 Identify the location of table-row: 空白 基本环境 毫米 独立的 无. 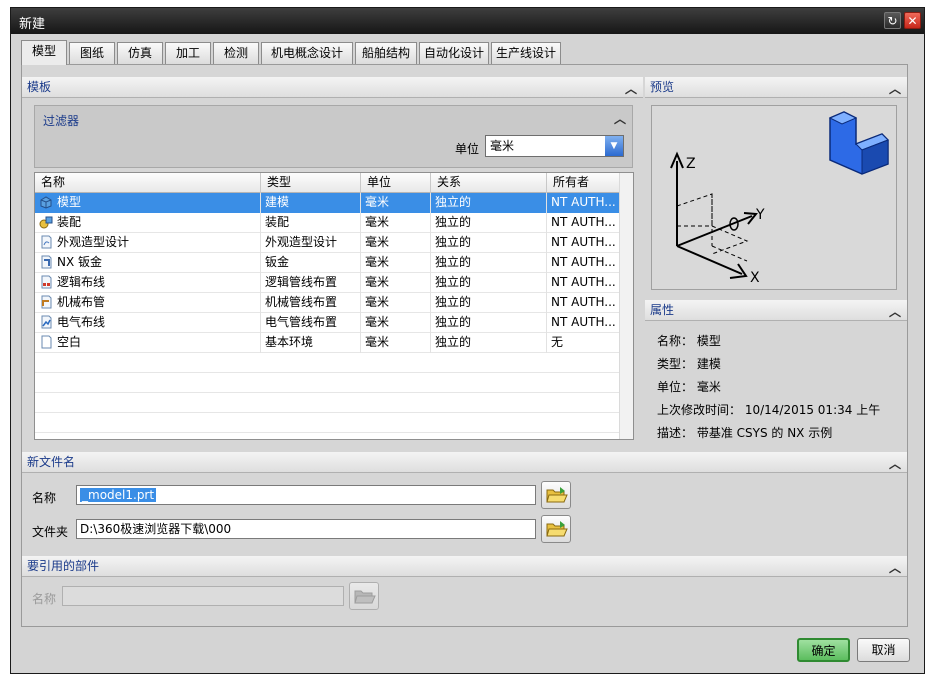
(334, 343).